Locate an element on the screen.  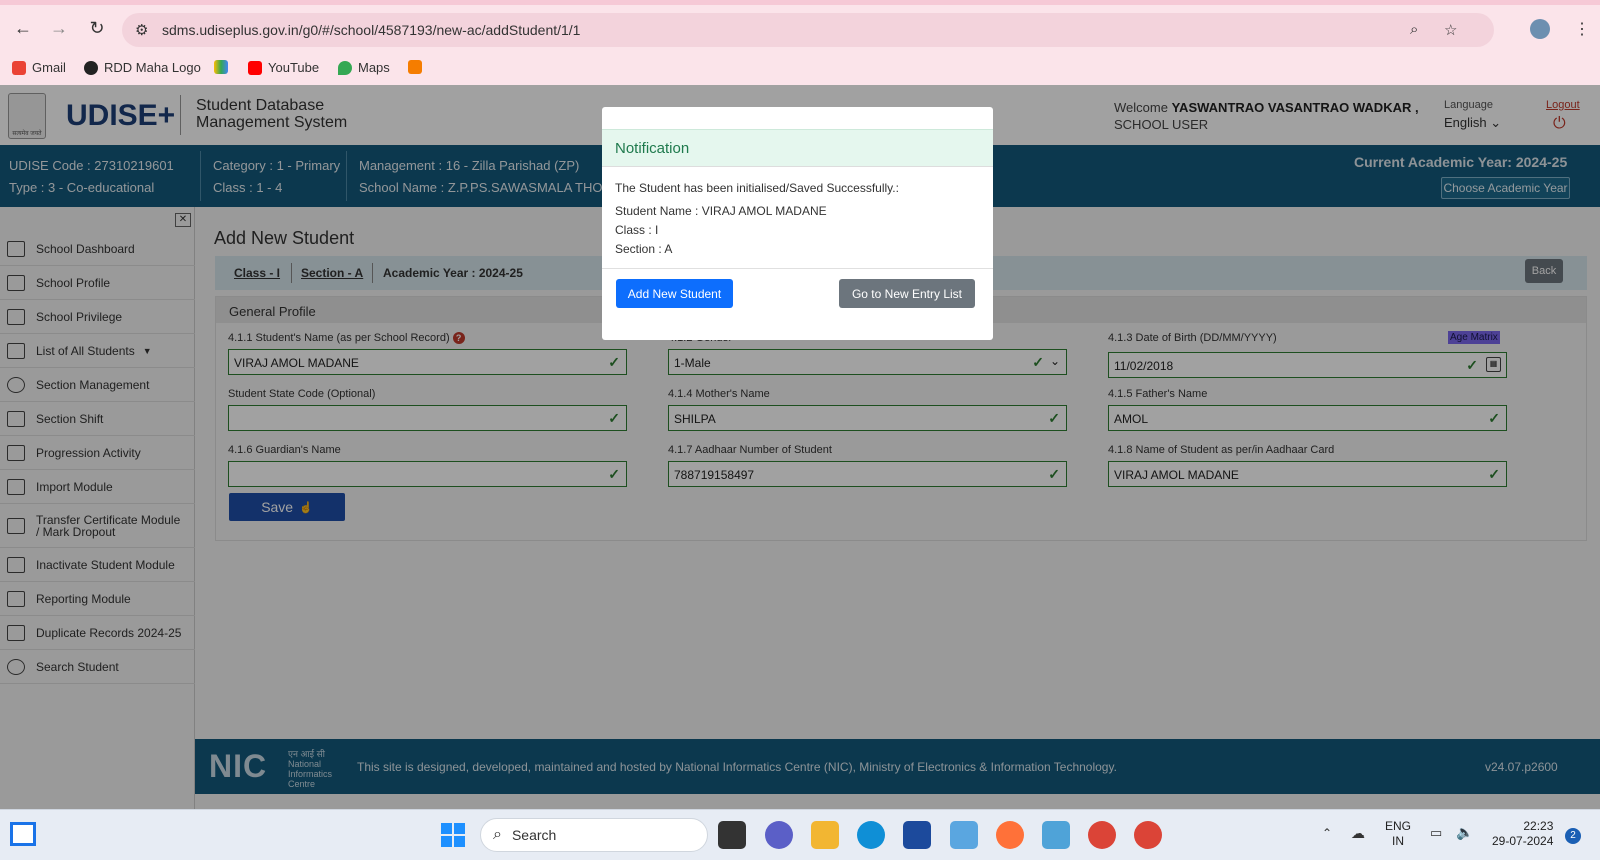
app-icon is located at coordinates (1056, 835).